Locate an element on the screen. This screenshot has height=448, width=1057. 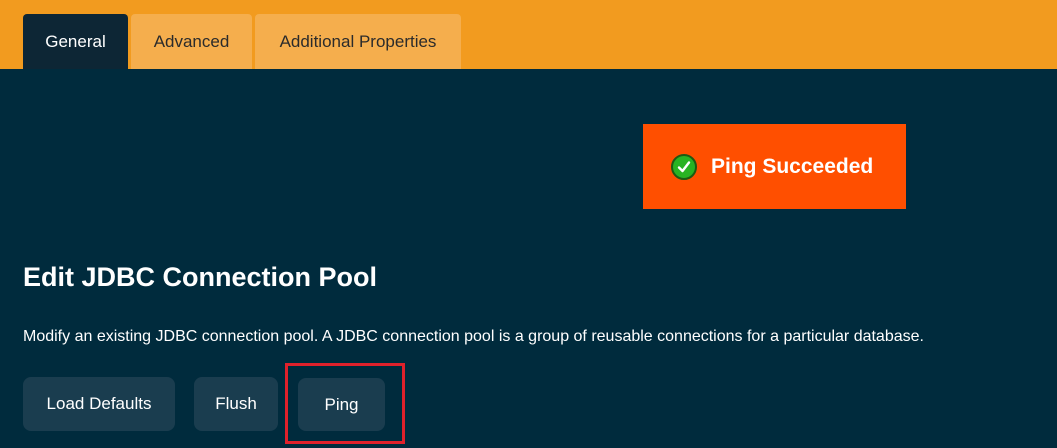
flush-button: Flush is located at coordinates (236, 404).